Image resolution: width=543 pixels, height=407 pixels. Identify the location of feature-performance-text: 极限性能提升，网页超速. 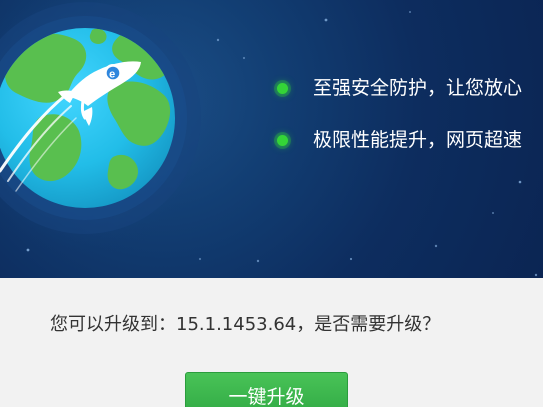
(418, 140).